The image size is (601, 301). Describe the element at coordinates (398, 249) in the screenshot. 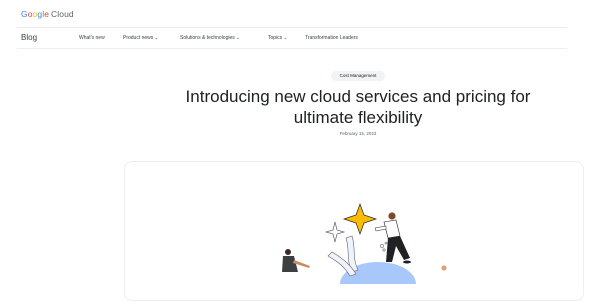

I see `person-pants` at that location.